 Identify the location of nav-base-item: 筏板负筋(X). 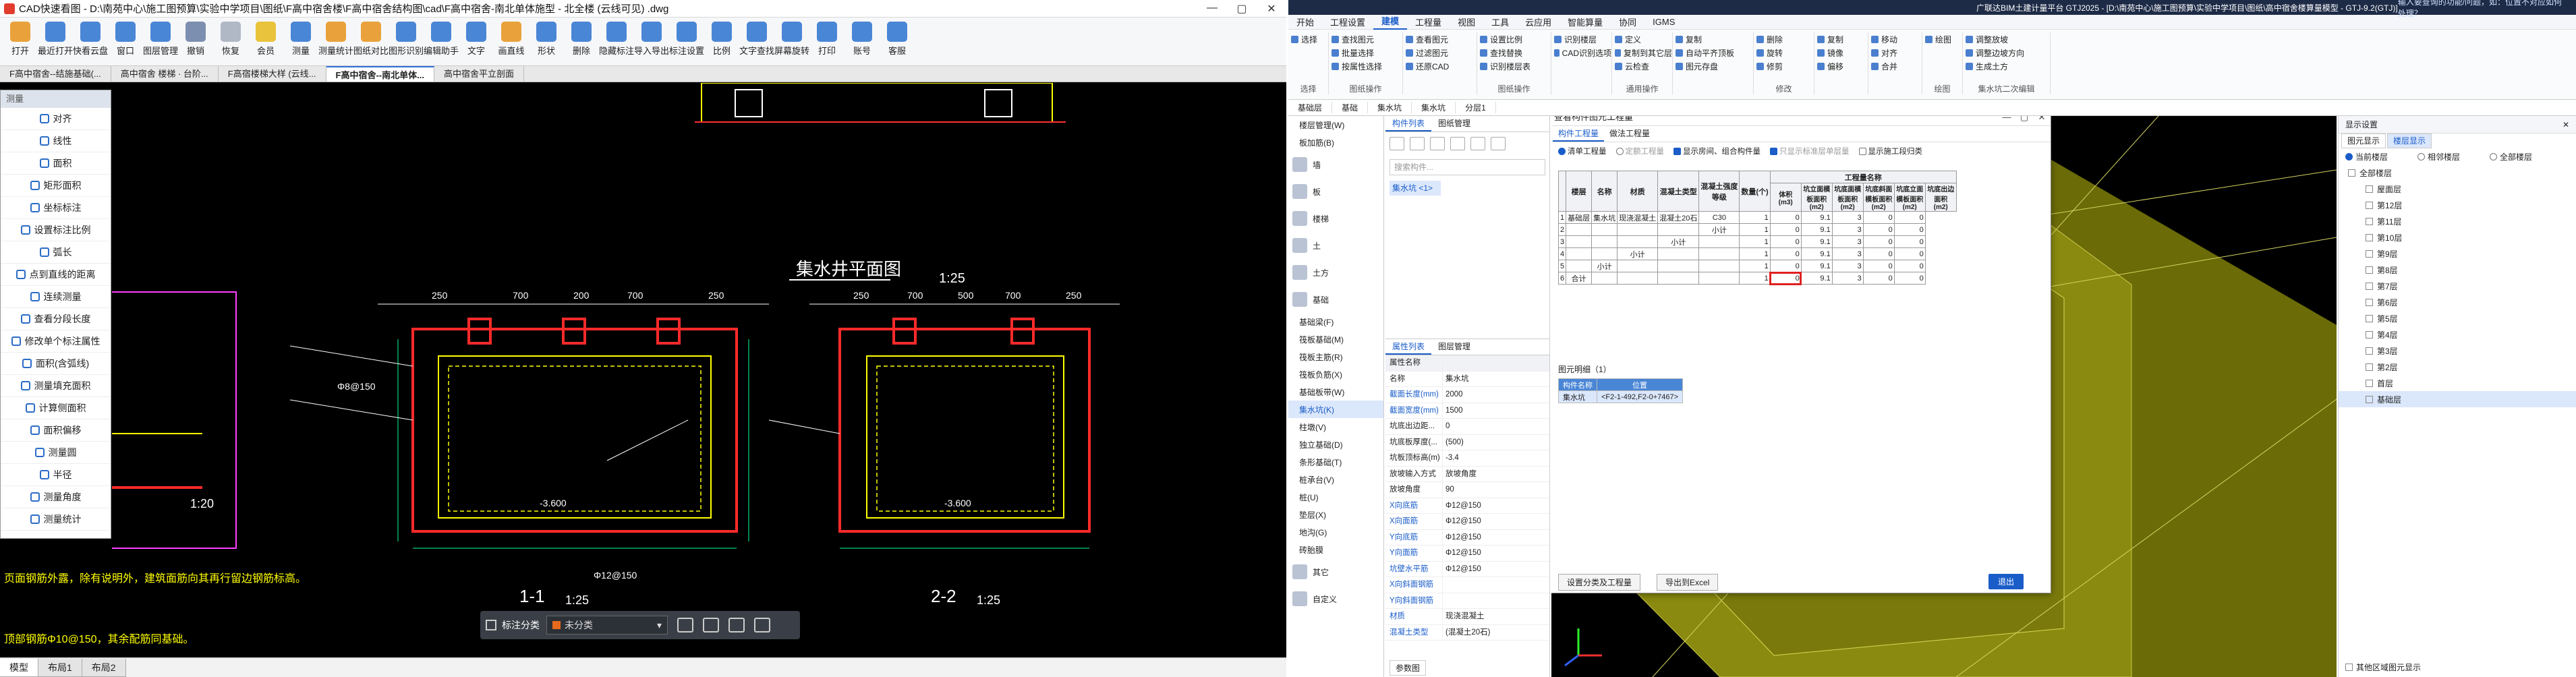
(1335, 374).